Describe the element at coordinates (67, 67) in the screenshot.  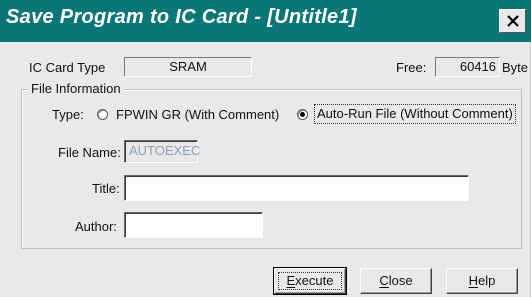
I see `ic-card-type-label: IC Card Type` at that location.